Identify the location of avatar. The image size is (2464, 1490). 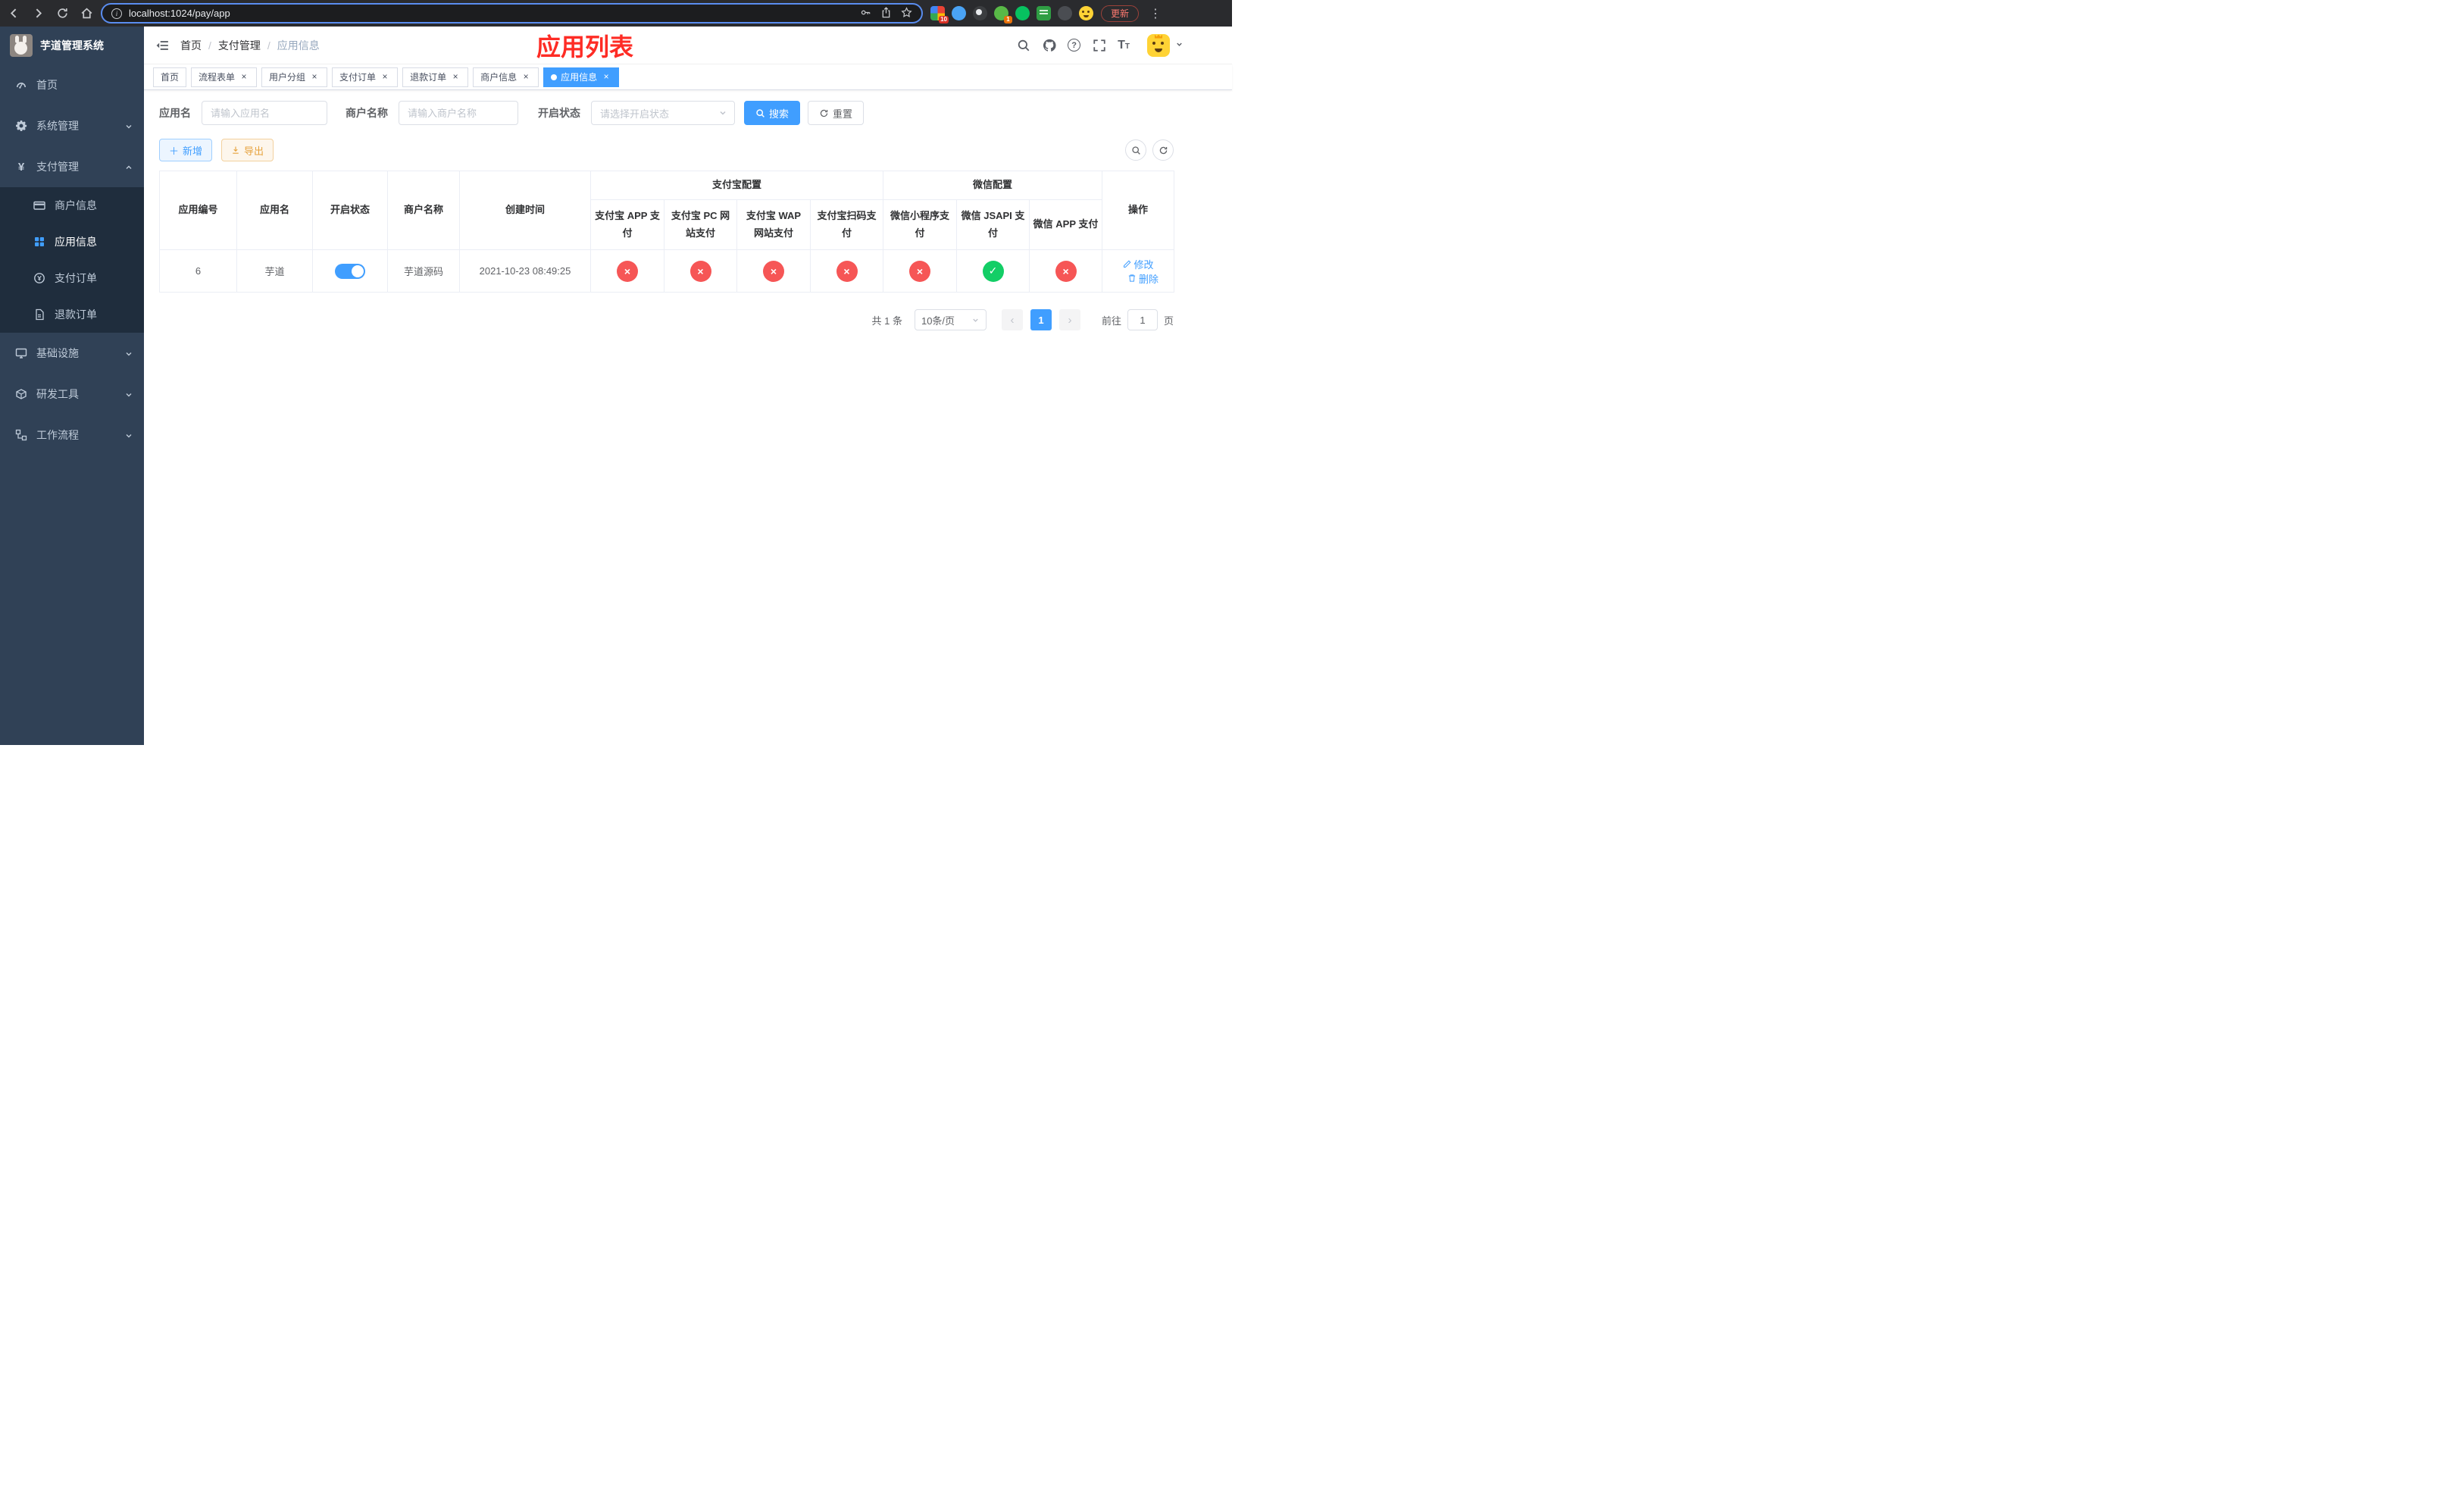
(1158, 45).